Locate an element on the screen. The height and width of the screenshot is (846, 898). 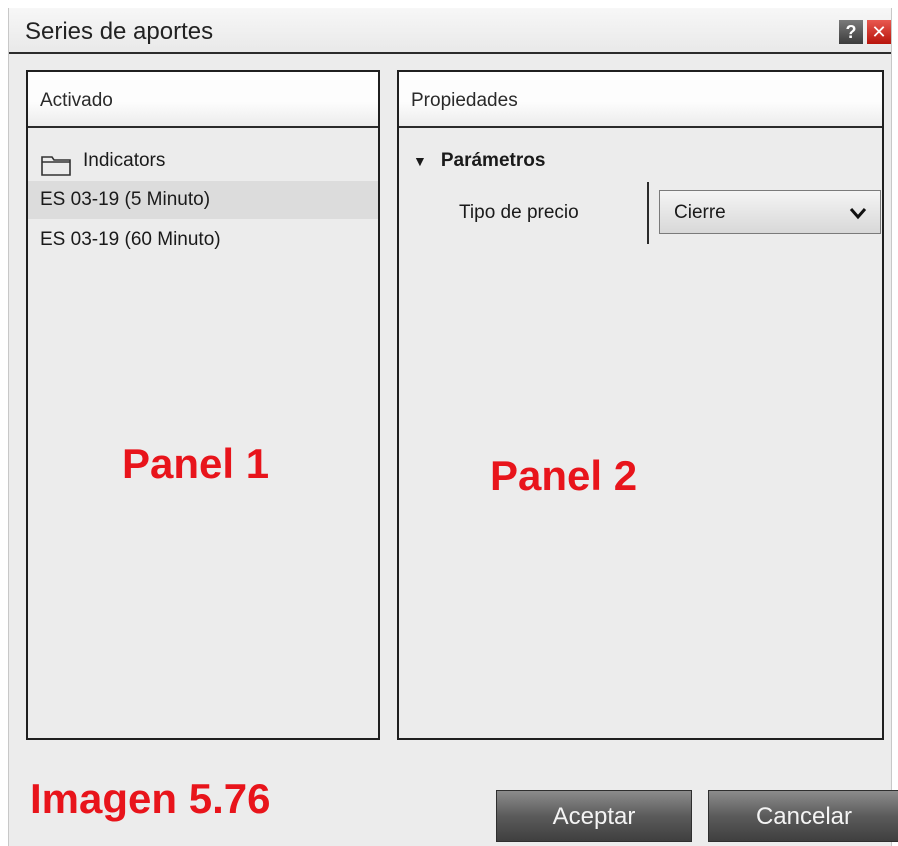
panel-activated-title: Activado is located at coordinates (76, 100).